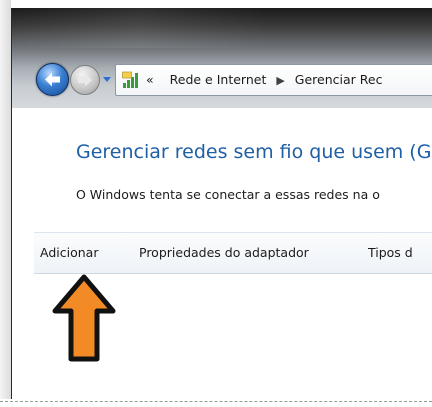 The image size is (432, 407). What do you see at coordinates (216, 401) in the screenshot?
I see `page-cut-line` at bounding box center [216, 401].